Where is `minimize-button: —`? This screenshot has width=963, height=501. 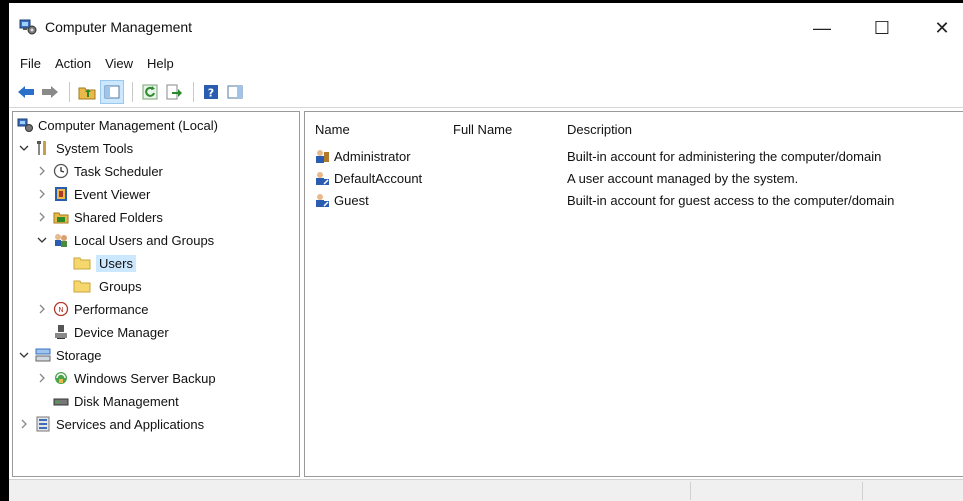 minimize-button: — is located at coordinates (822, 28).